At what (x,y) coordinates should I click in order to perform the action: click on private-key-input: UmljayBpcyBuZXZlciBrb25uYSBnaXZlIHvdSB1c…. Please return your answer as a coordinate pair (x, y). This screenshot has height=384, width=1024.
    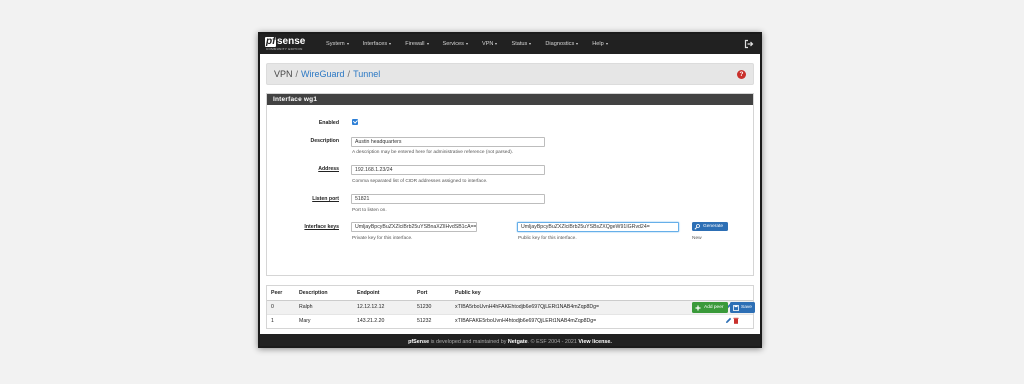
    Looking at the image, I should click on (414, 227).